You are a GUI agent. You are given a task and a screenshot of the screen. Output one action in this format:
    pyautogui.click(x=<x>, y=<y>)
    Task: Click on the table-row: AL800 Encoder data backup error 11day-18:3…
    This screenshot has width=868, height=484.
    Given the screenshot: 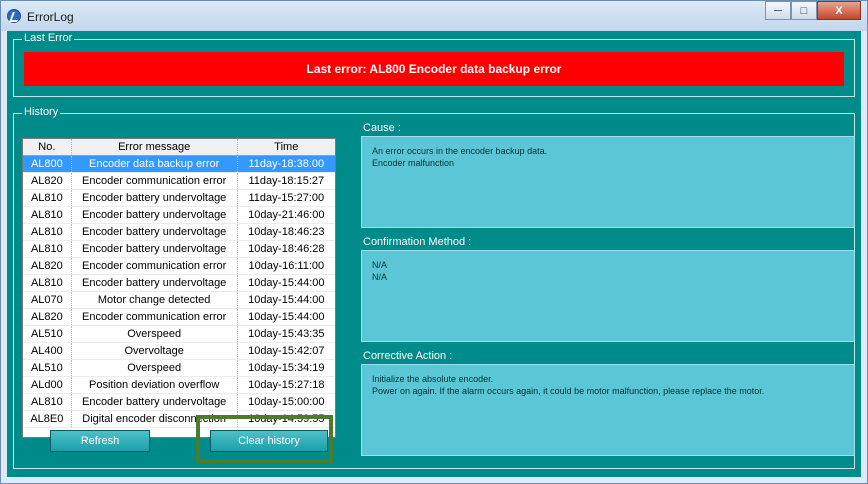 What is the action you would take?
    pyautogui.click(x=179, y=164)
    